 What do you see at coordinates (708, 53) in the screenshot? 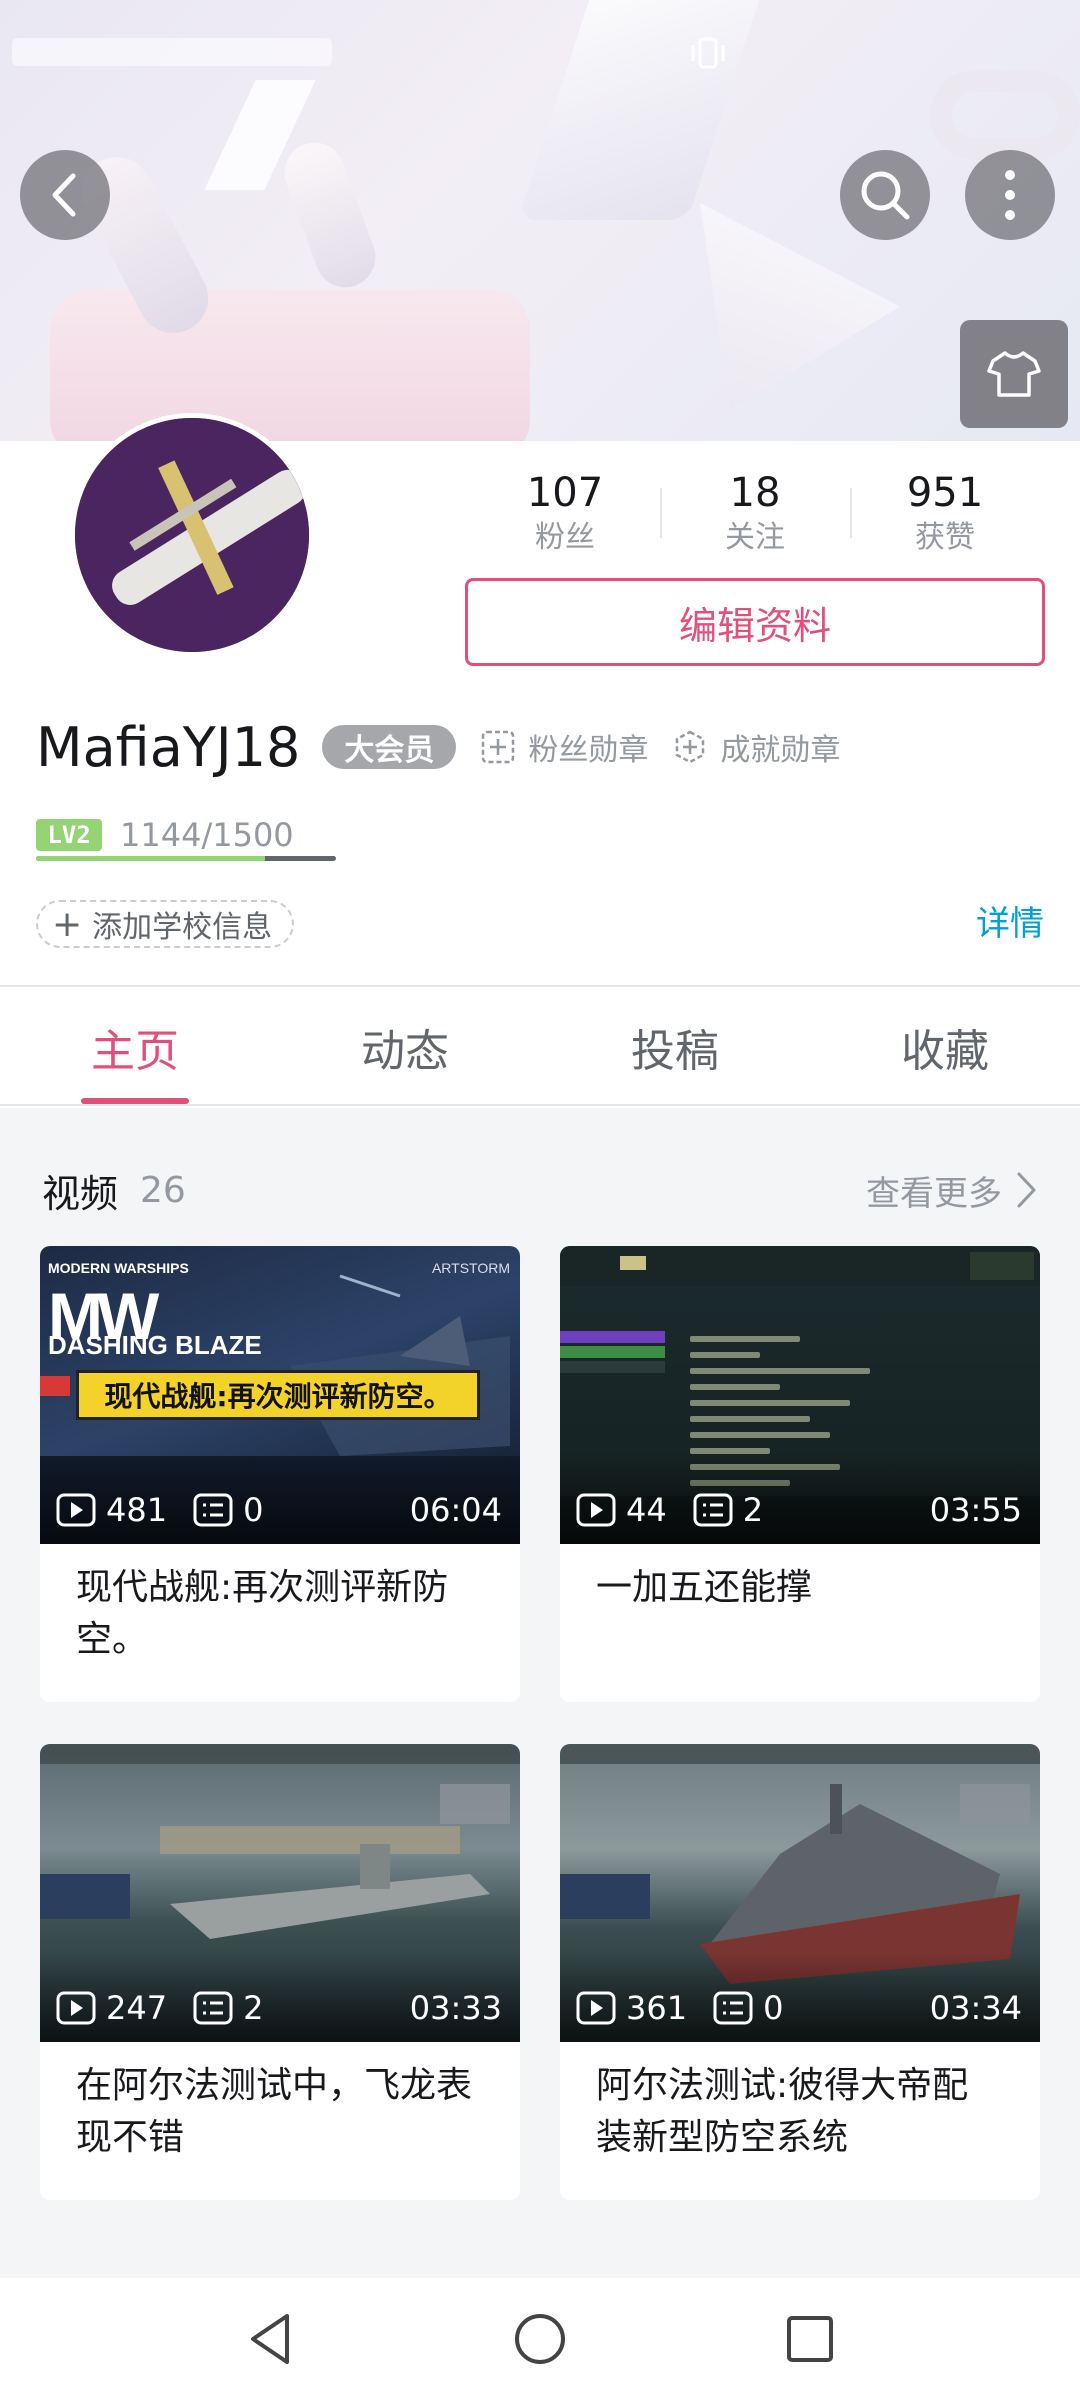
I see `vibrate-icon` at bounding box center [708, 53].